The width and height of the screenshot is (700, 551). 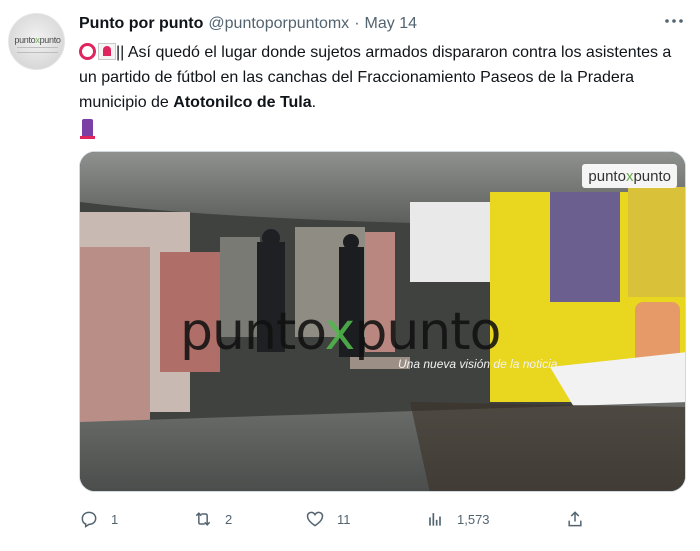 I want to click on views-bar-chart-icon, so click(x=435, y=519).